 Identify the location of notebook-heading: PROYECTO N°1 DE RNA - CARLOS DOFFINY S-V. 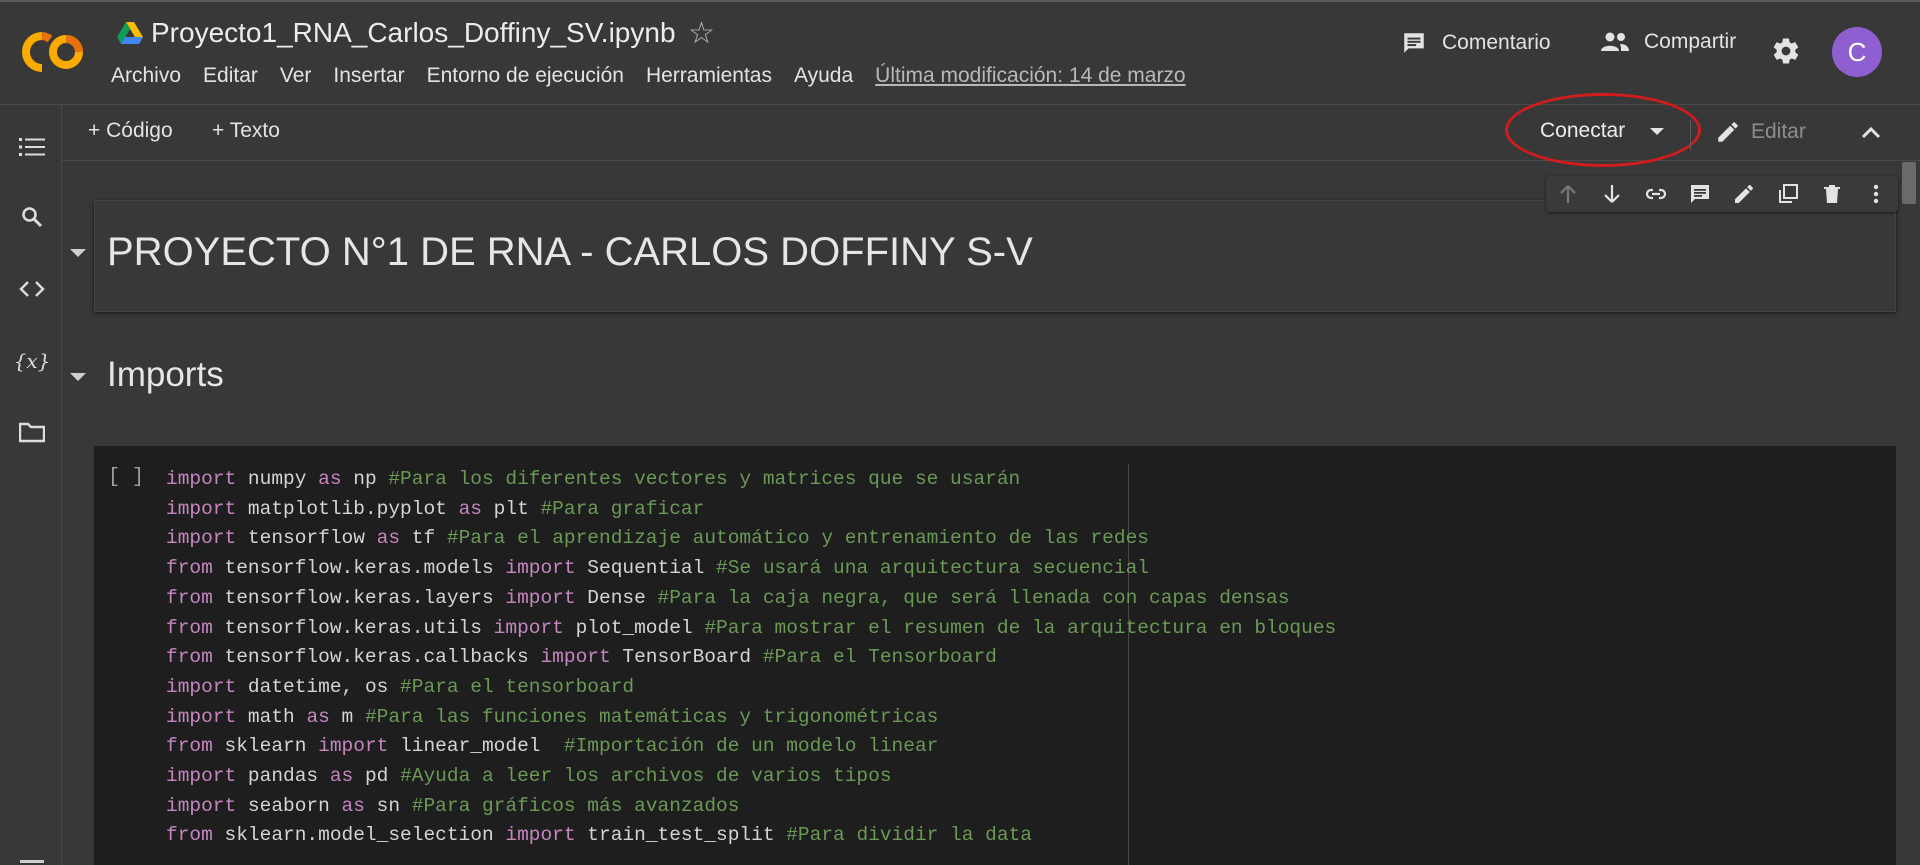
(570, 252).